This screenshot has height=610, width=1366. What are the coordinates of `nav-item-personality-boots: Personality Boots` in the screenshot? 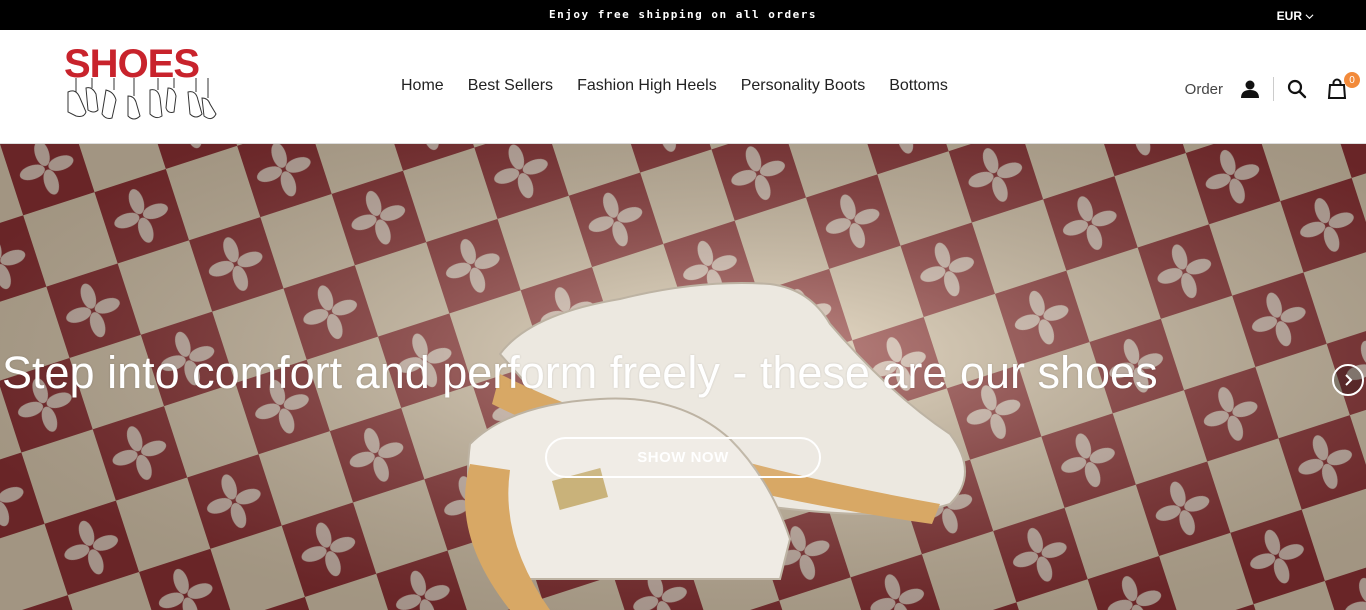 It's located at (803, 86).